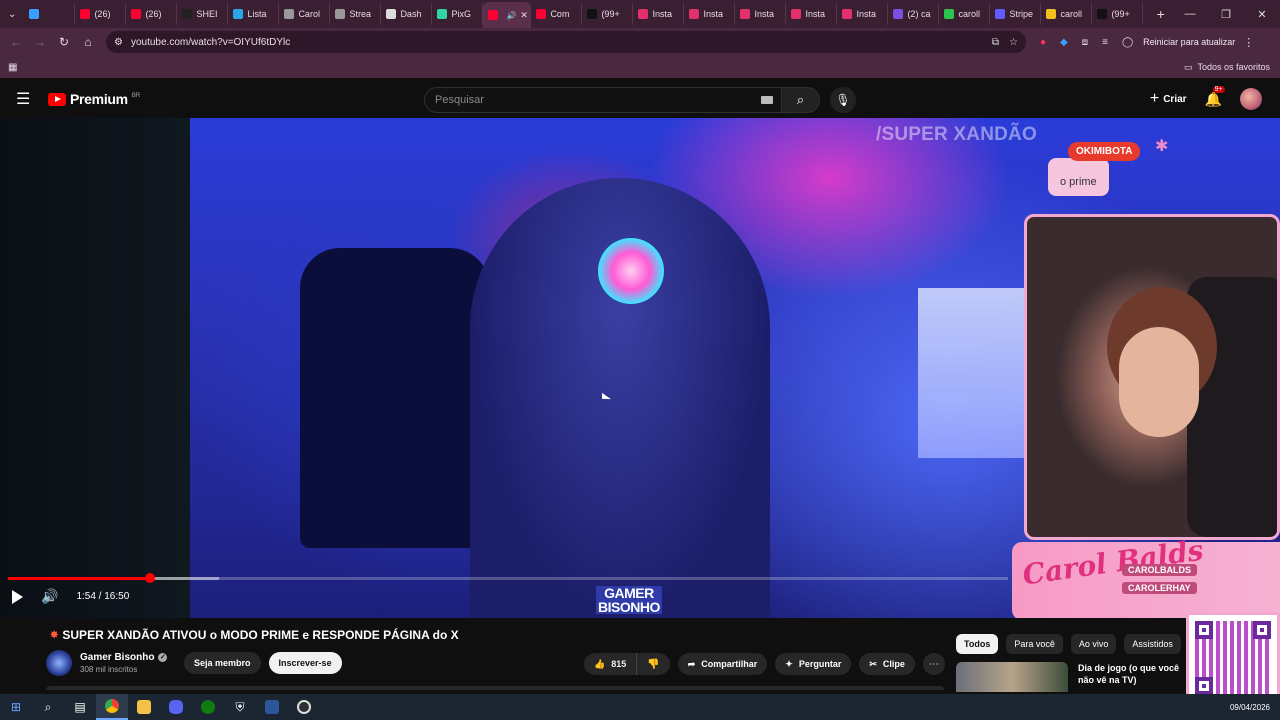  What do you see at coordinates (1160, 14) in the screenshot?
I see `new-tab-button: +` at bounding box center [1160, 14].